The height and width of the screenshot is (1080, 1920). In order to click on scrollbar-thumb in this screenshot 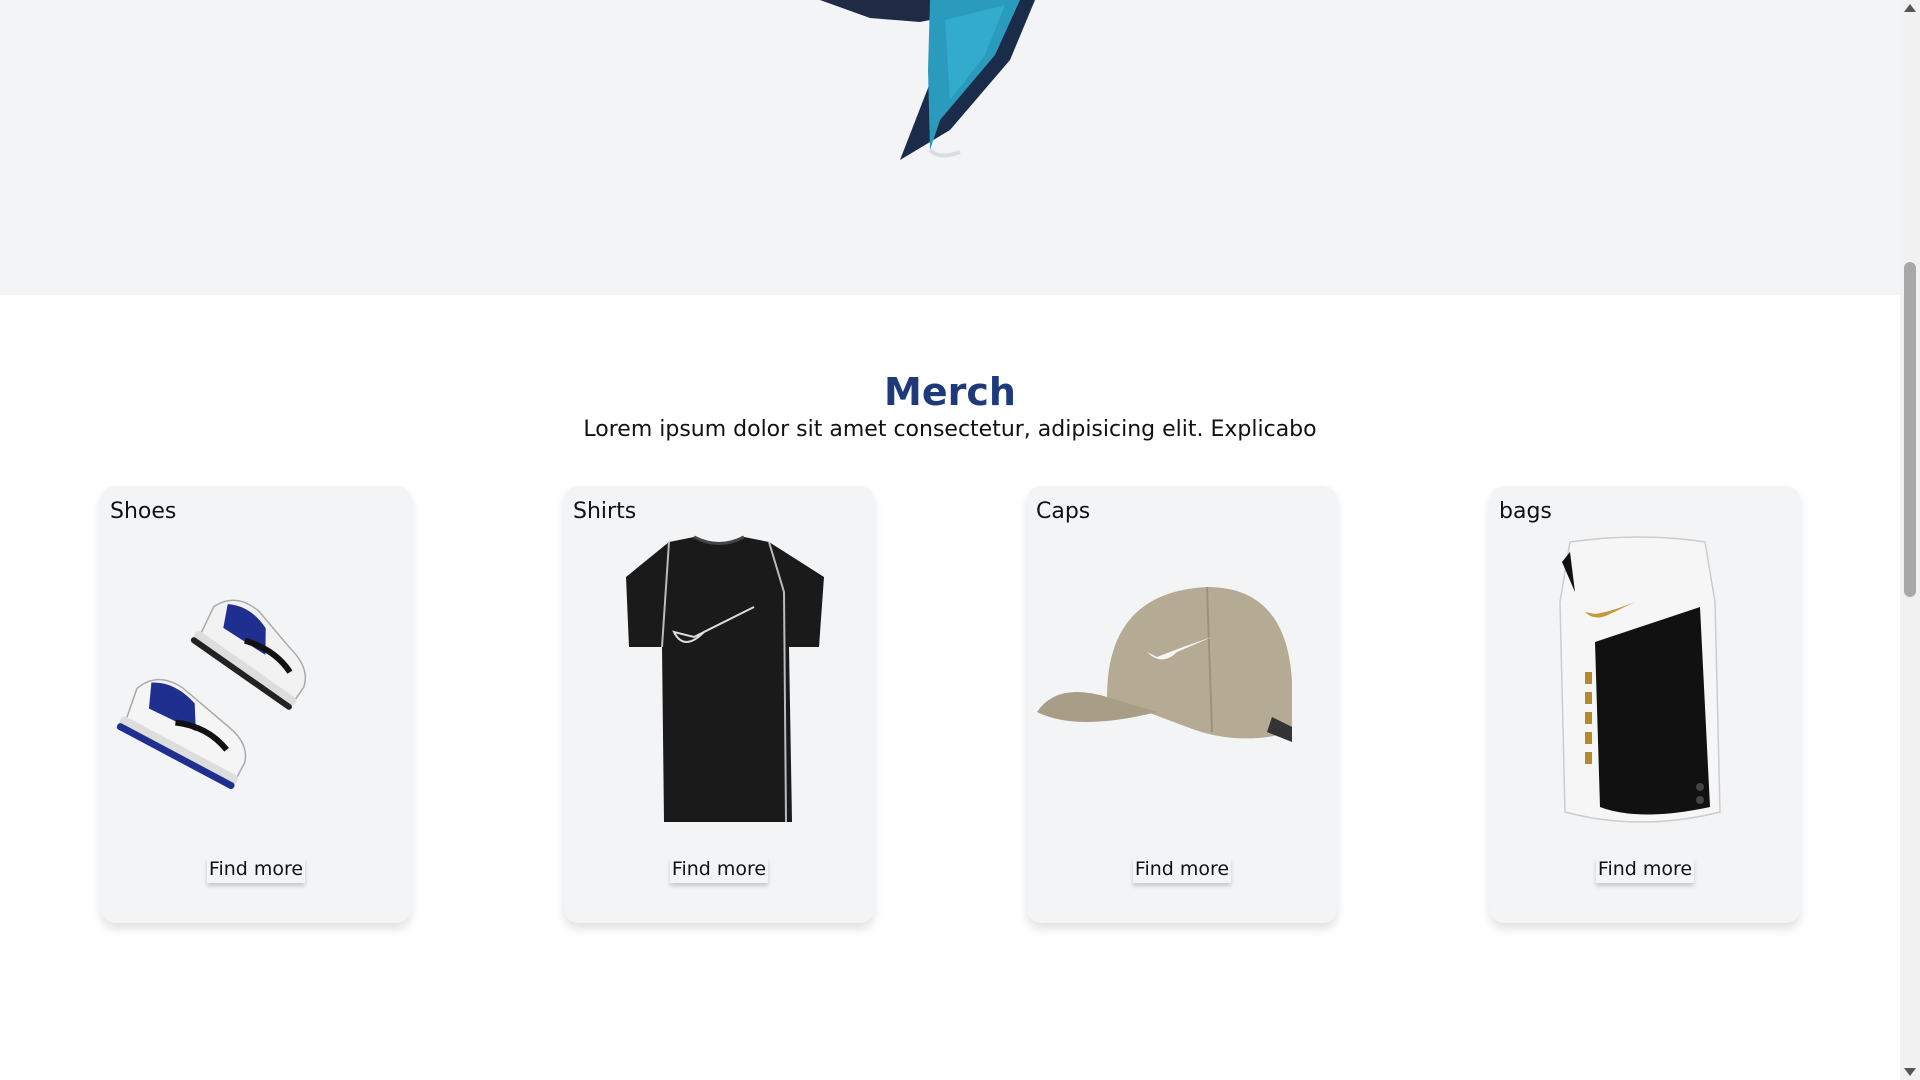, I will do `click(1910, 429)`.